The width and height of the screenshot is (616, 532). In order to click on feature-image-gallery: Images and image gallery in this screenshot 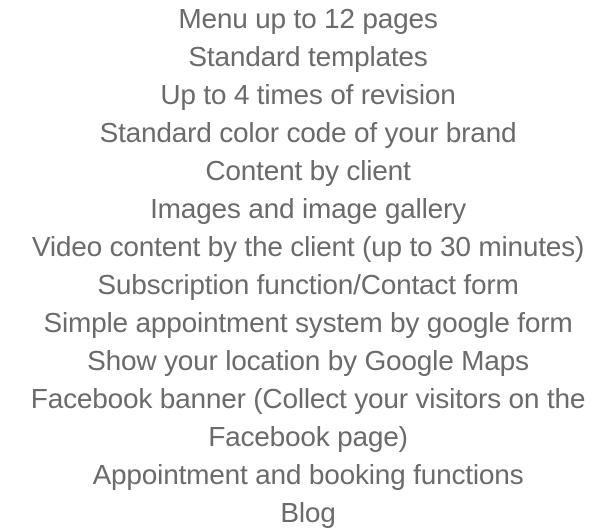, I will do `click(308, 208)`.